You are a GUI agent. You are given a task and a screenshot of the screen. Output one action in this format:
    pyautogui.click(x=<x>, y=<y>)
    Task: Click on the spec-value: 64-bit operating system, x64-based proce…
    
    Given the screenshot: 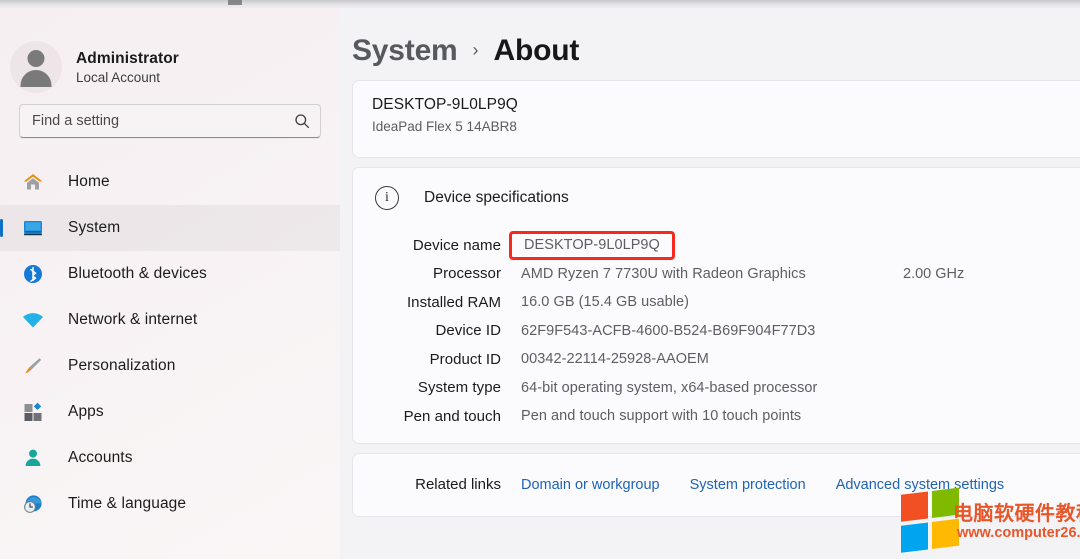 What is the action you would take?
    pyautogui.click(x=669, y=387)
    